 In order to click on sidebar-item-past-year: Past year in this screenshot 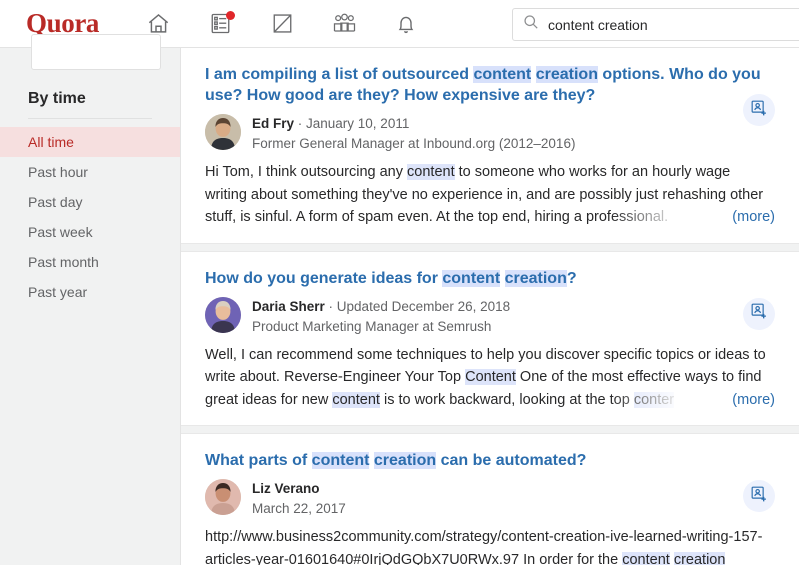, I will do `click(90, 292)`.